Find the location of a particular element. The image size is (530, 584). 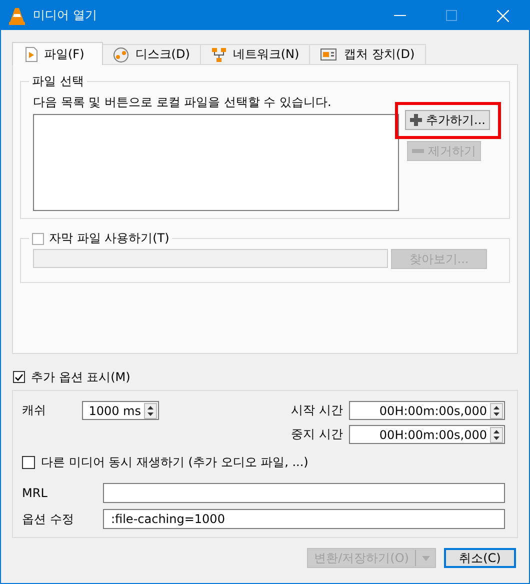

capture-card-icon is located at coordinates (329, 54).